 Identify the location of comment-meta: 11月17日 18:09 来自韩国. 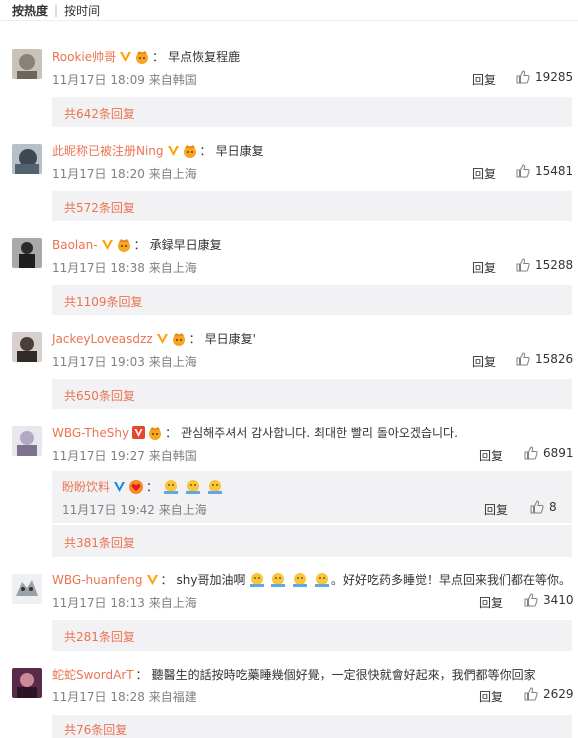
(124, 80).